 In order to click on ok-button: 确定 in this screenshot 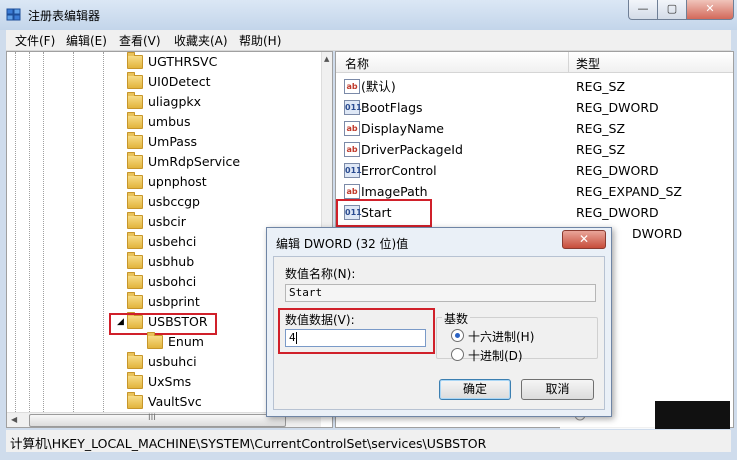, I will do `click(475, 389)`.